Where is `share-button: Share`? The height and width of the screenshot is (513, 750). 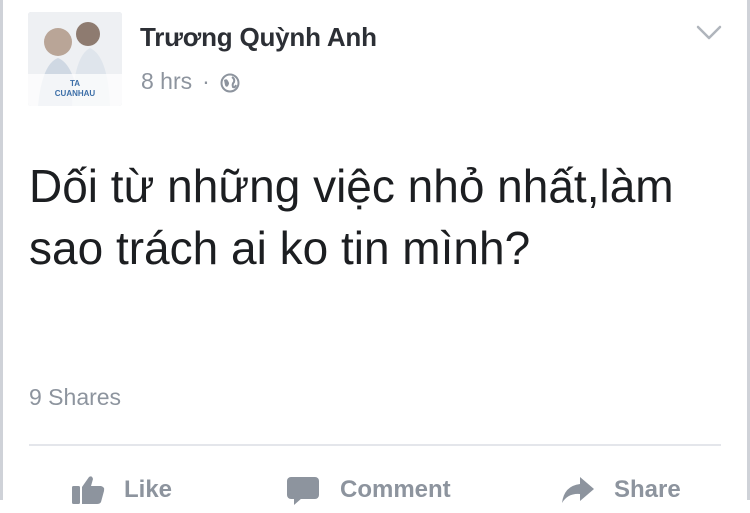
share-button: Share is located at coordinates (620, 490).